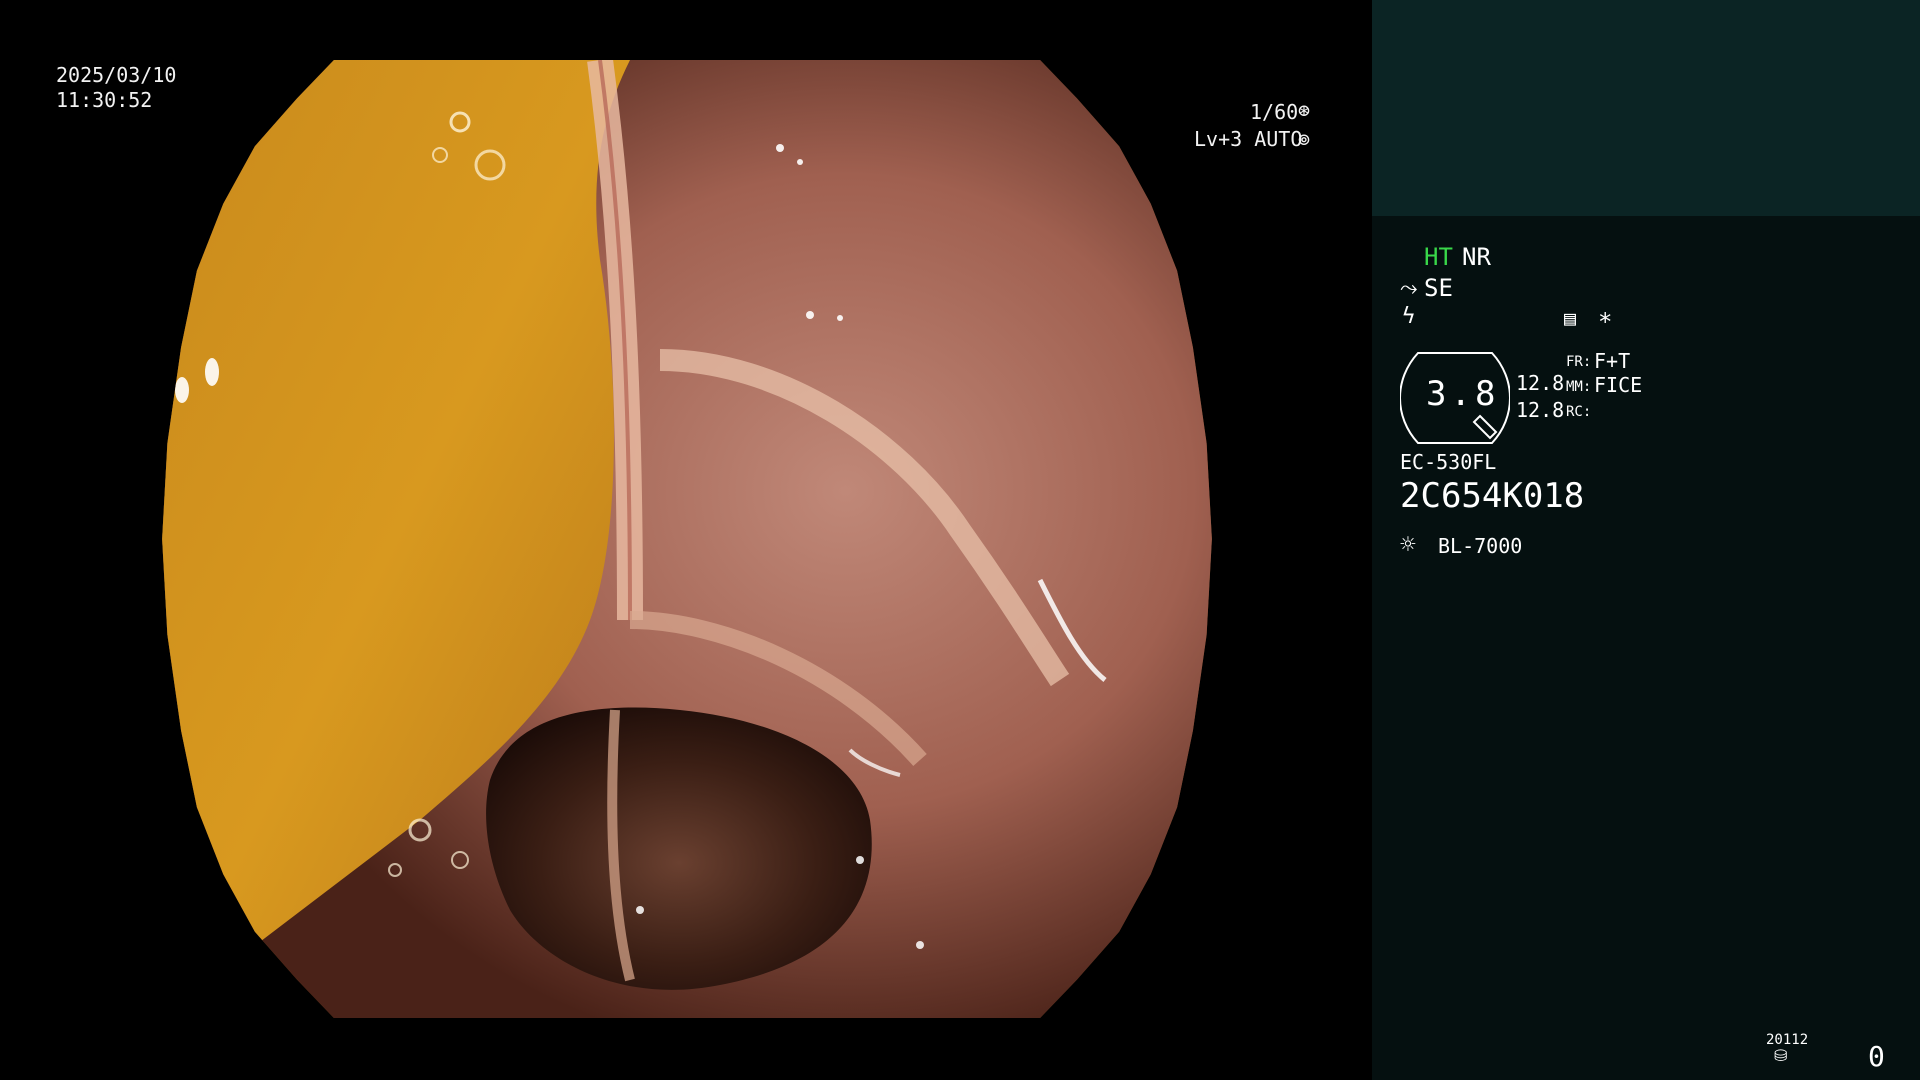 Image resolution: width=1920 pixels, height=1080 pixels. Describe the element at coordinates (1248, 139) in the screenshot. I see `enhancement-level: Lv+3 AUTO` at that location.